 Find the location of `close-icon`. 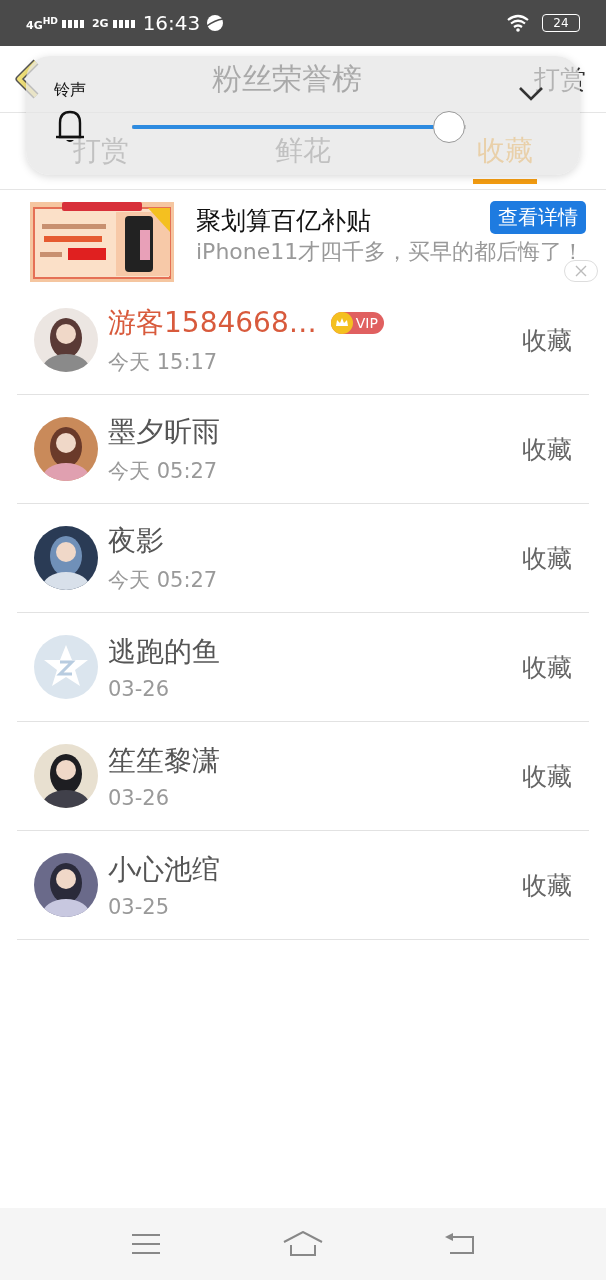

close-icon is located at coordinates (581, 271).